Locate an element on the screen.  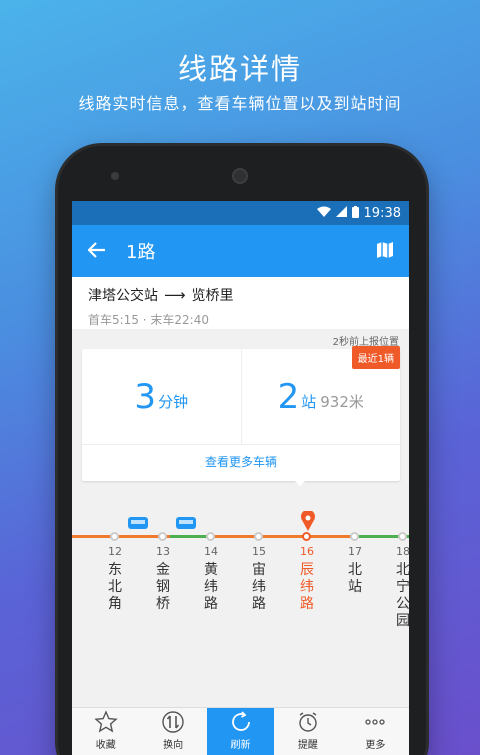
nearest-bus-badge: 最近1辆 is located at coordinates (375, 357).